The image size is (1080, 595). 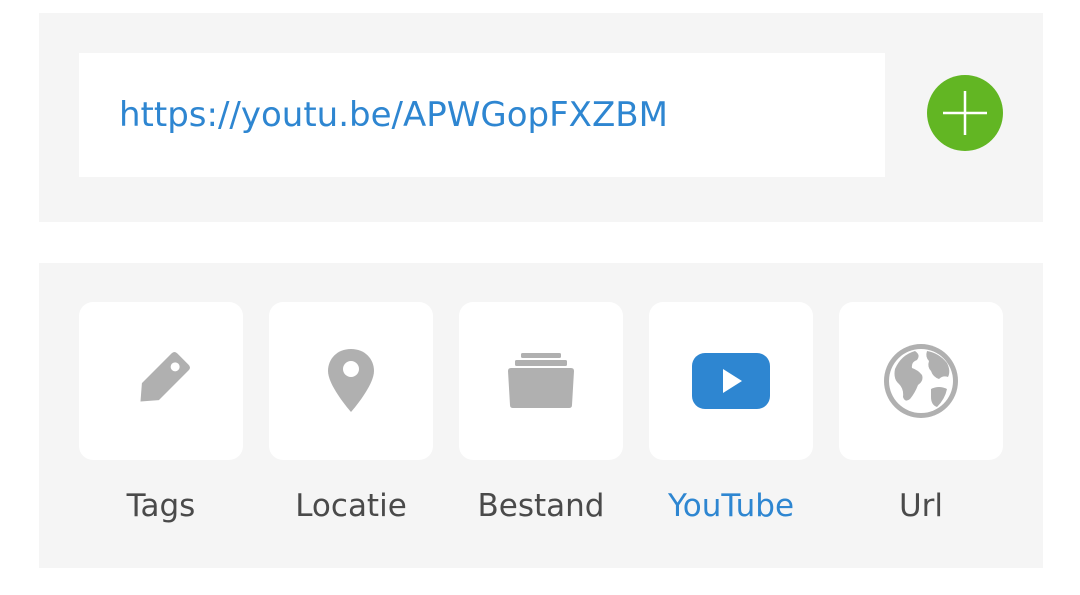 I want to click on location-pin-icon, so click(x=351, y=380).